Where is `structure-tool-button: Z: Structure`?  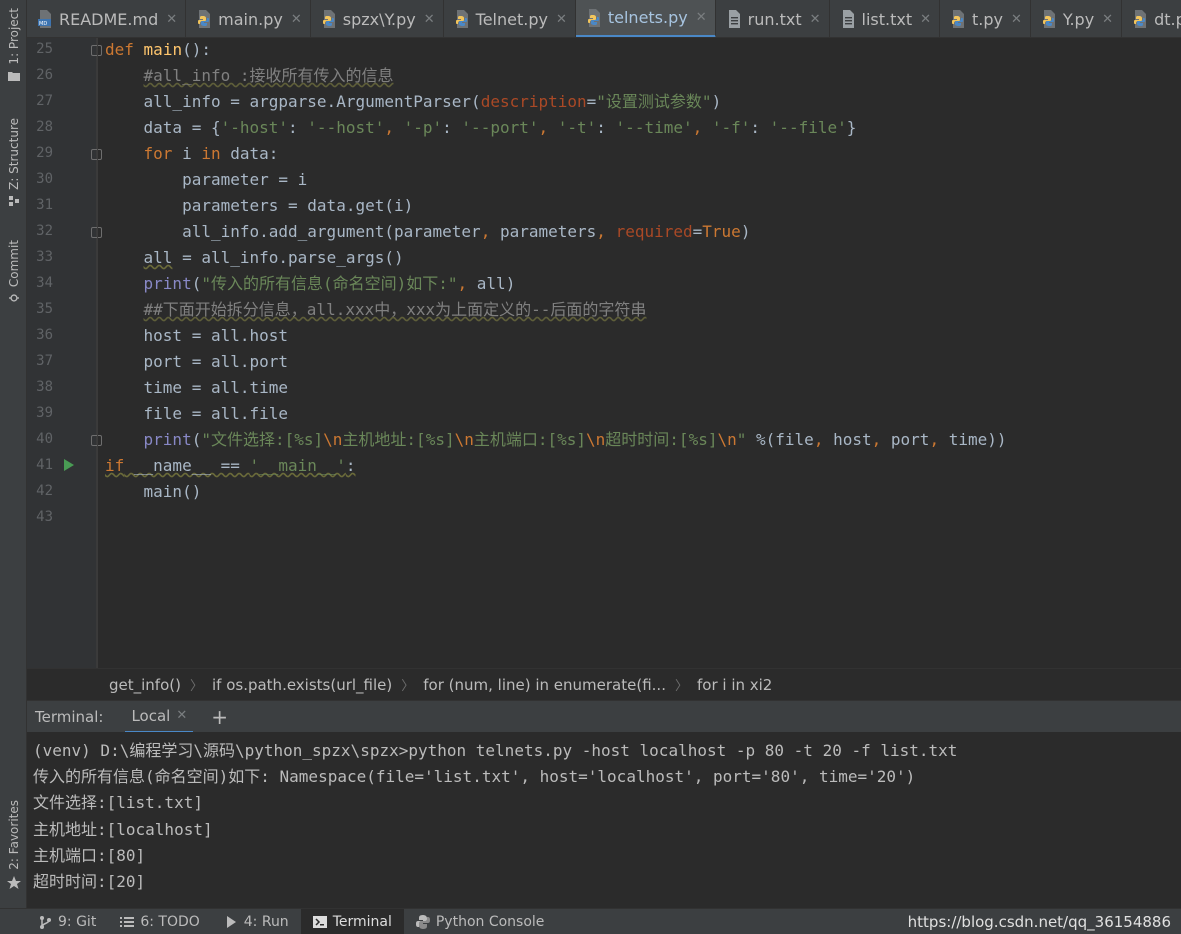 structure-tool-button: Z: Structure is located at coordinates (13, 162).